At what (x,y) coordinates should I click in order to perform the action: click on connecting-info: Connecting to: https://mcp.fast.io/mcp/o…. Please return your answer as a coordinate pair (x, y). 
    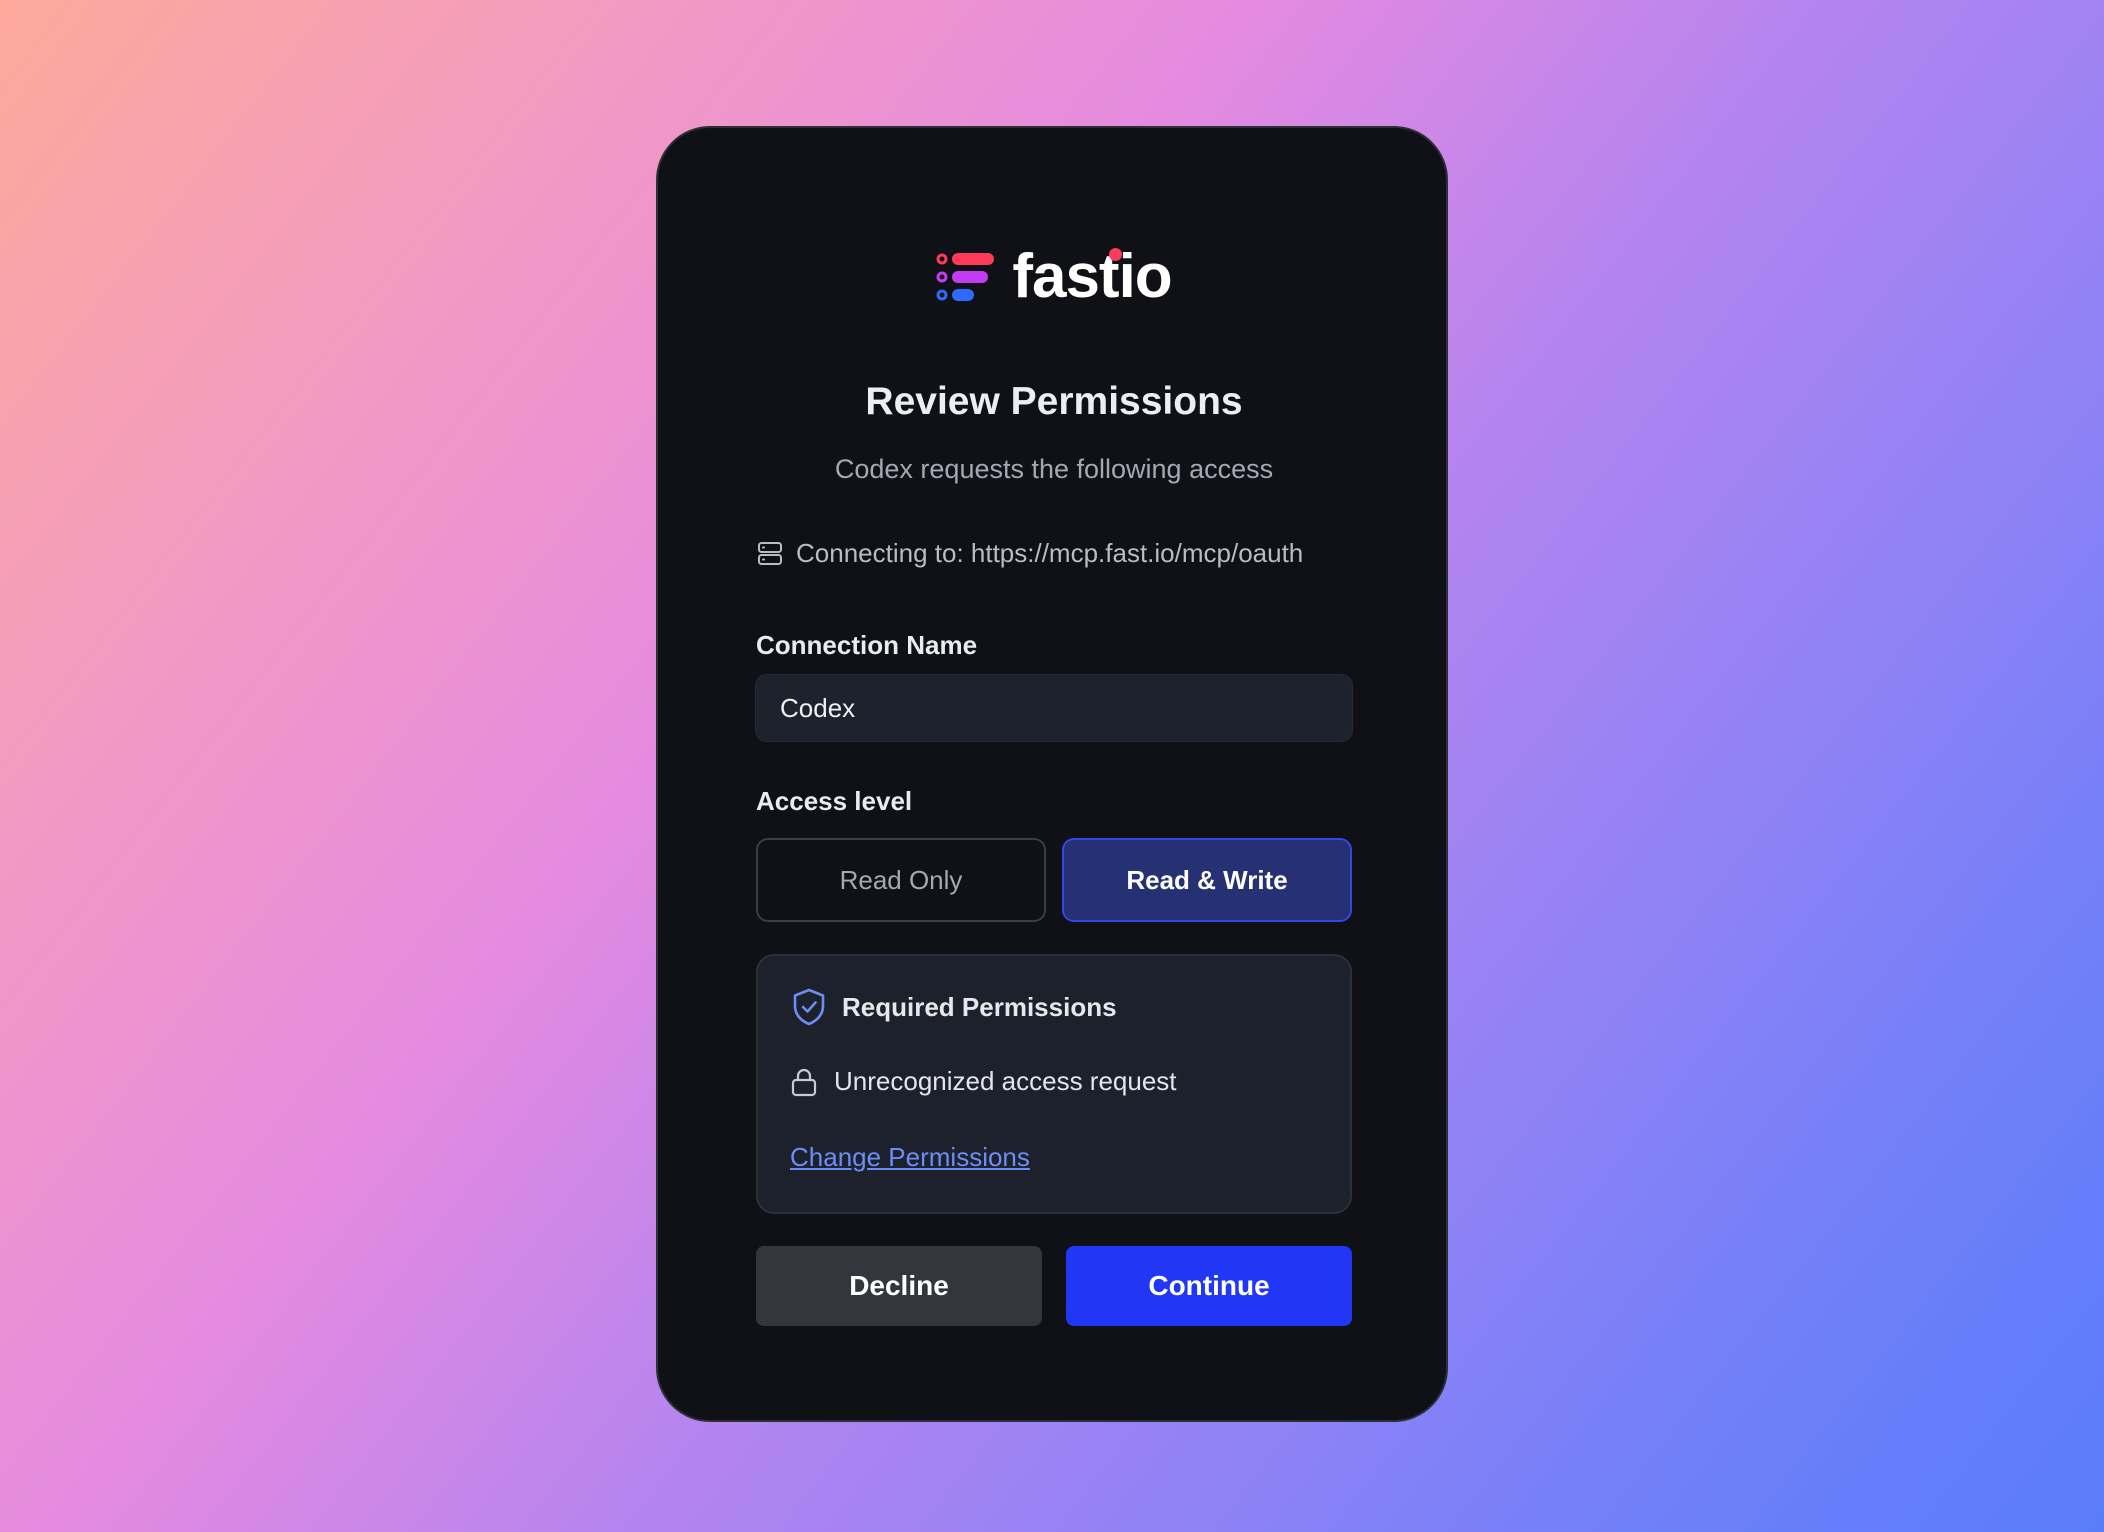
    Looking at the image, I should click on (1066, 553).